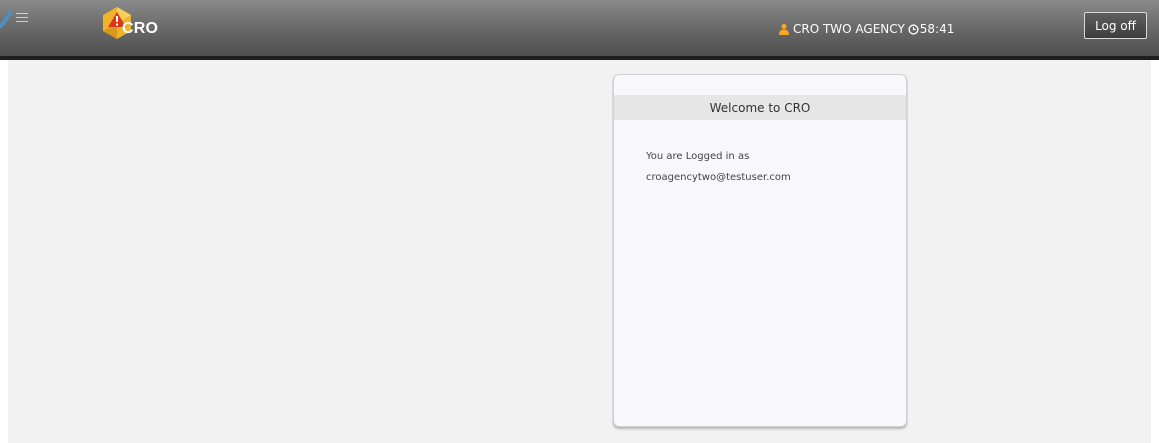 This screenshot has height=443, width=1159. What do you see at coordinates (849, 29) in the screenshot?
I see `user-name: CRO TWO AGENCY` at bounding box center [849, 29].